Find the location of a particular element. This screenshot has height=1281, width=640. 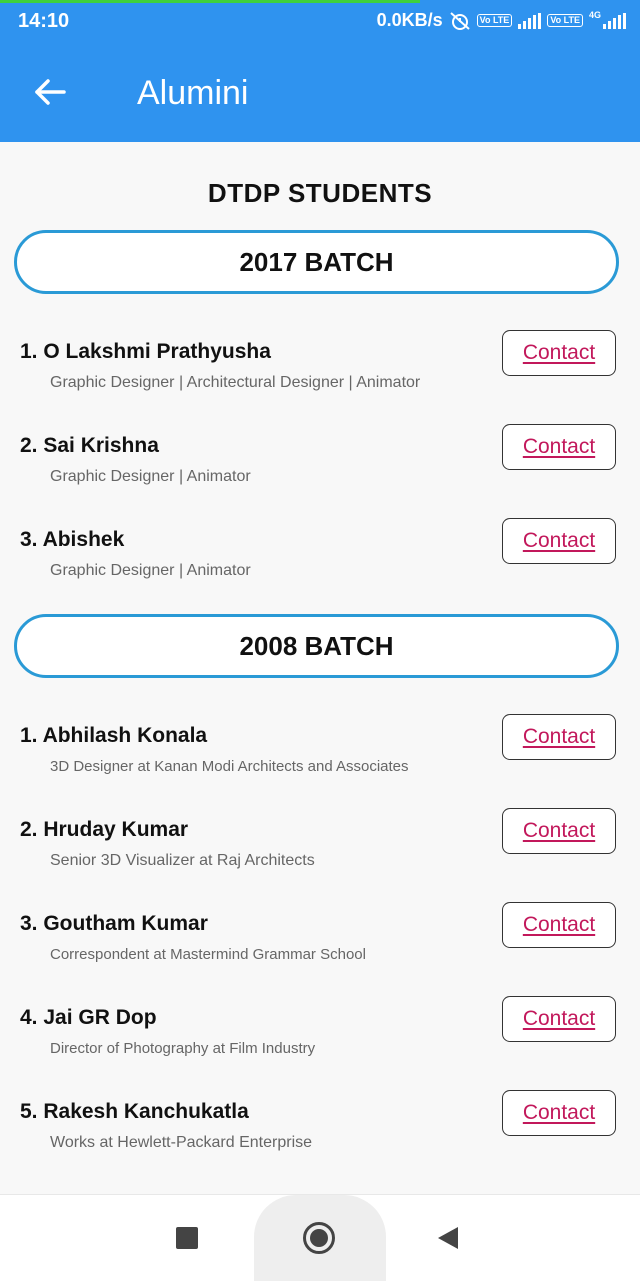

recent-apps-icon is located at coordinates (187, 1238).